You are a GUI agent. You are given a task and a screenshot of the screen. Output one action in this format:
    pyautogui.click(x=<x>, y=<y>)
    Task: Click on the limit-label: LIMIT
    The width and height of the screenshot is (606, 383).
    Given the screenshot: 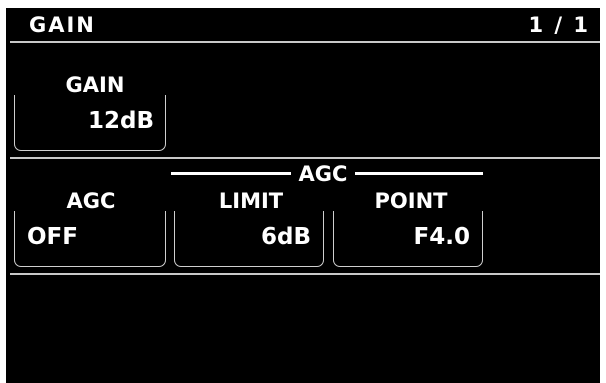 What is the action you would take?
    pyautogui.click(x=251, y=201)
    